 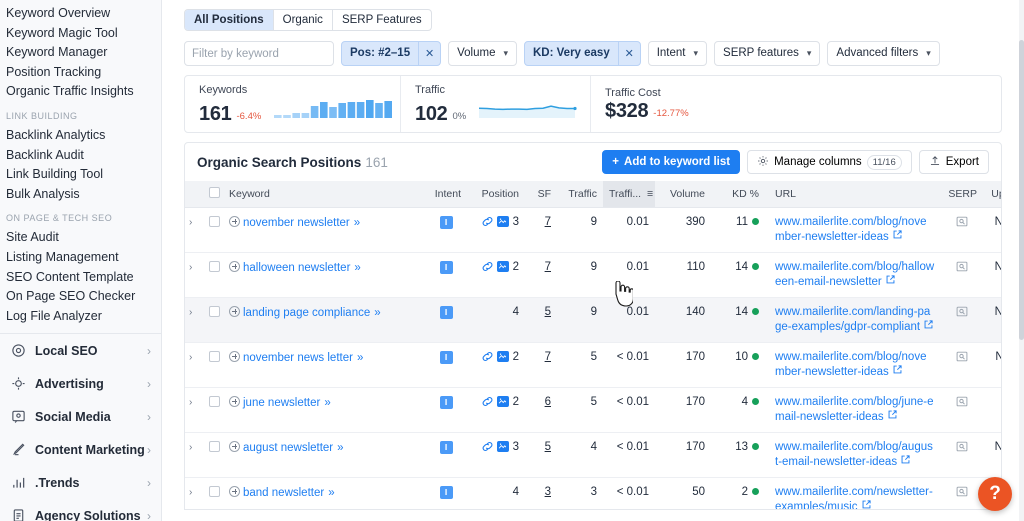 I want to click on tab-organic: Organic, so click(x=303, y=20).